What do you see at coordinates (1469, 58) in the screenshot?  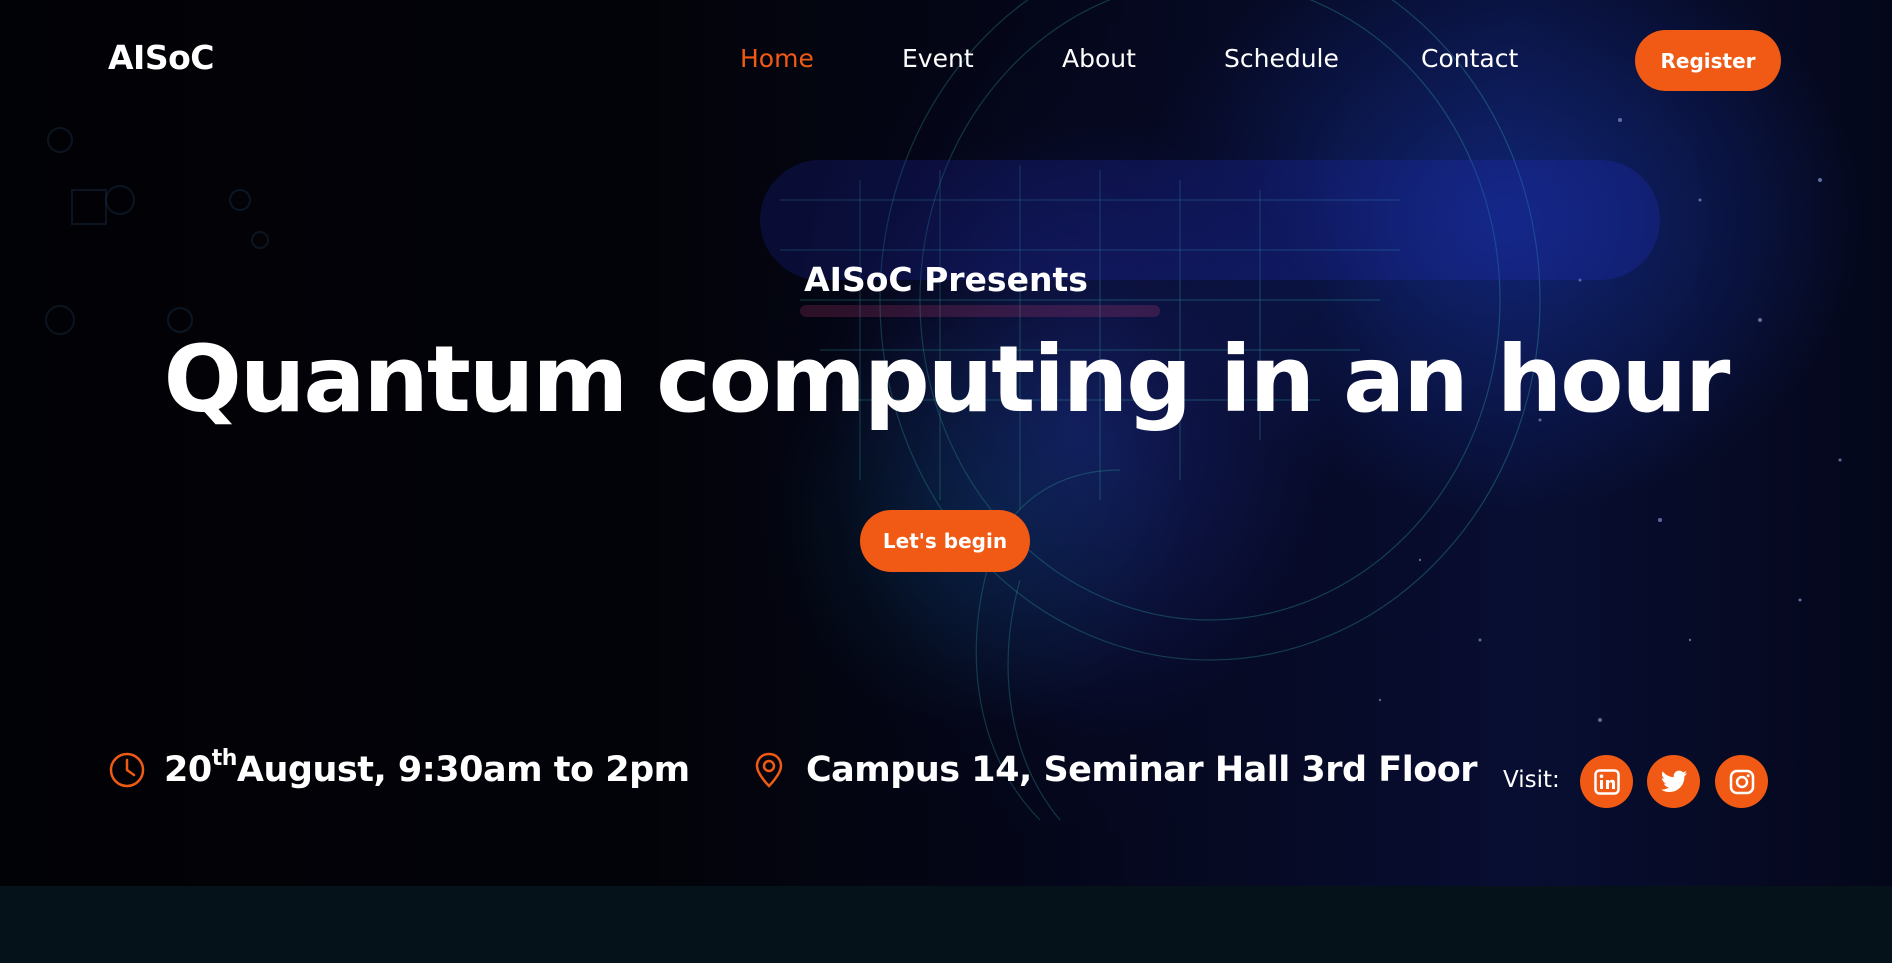 I see `nav-link-contact: Contact` at bounding box center [1469, 58].